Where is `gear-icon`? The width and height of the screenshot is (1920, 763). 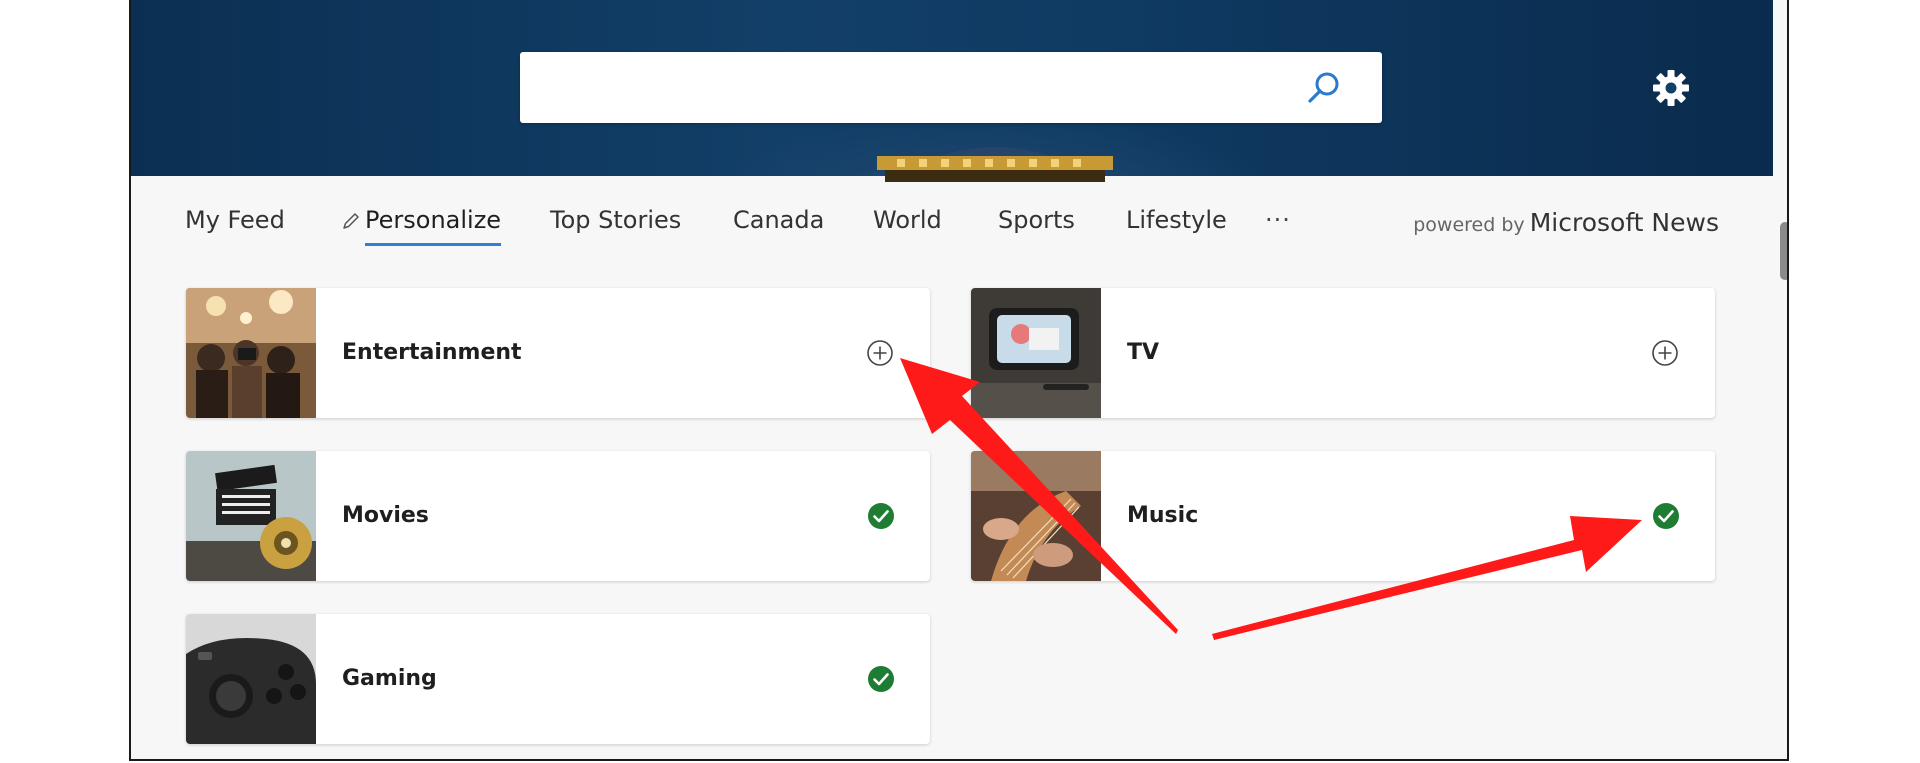 gear-icon is located at coordinates (1671, 88).